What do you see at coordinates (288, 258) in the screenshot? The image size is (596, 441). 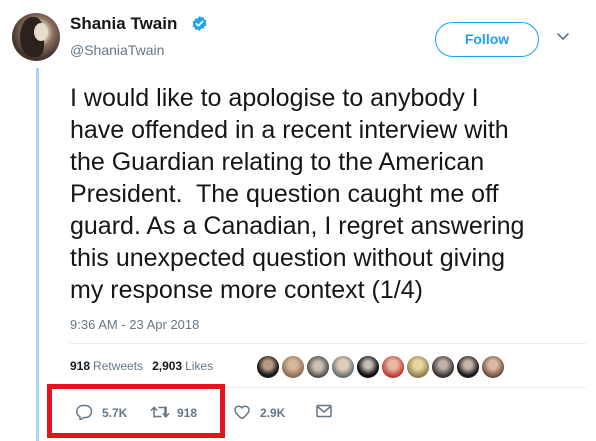 I see `tweet-line: this unexpected question without giving` at bounding box center [288, 258].